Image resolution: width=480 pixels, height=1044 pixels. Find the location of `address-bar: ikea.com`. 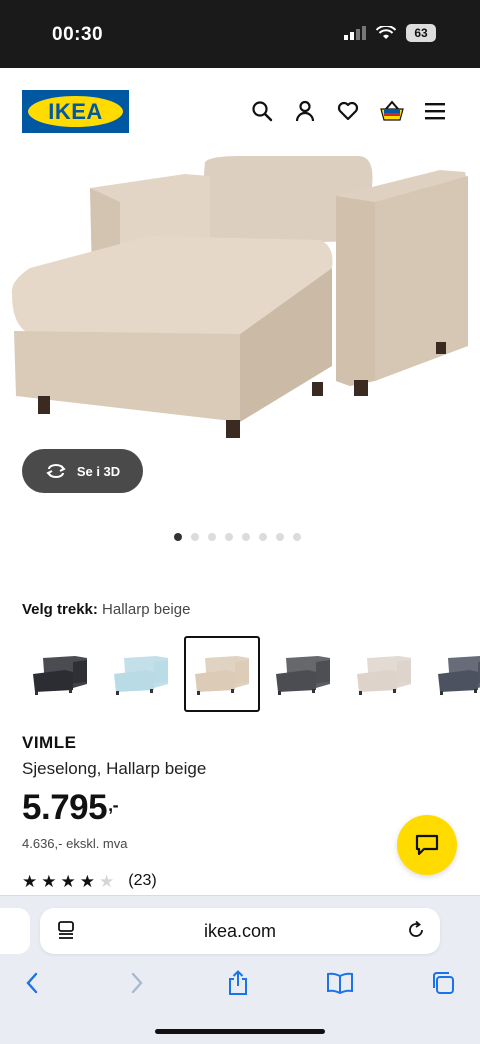

address-bar: ikea.com is located at coordinates (240, 931).